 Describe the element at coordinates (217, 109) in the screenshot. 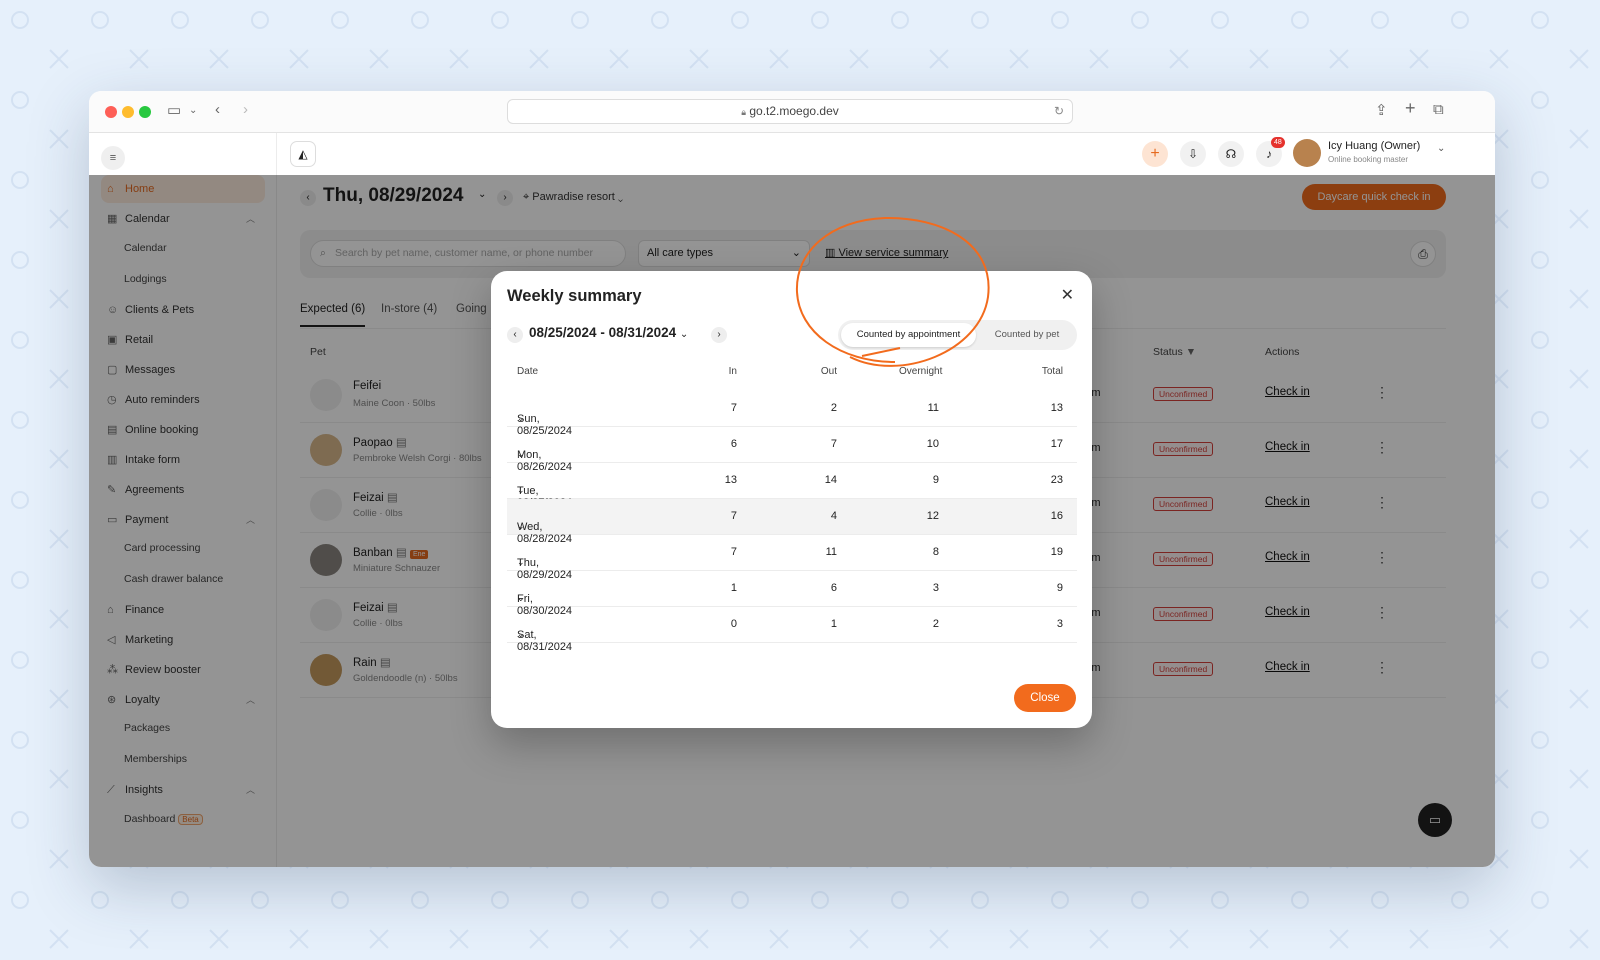

I see `back-icon: ‹` at that location.